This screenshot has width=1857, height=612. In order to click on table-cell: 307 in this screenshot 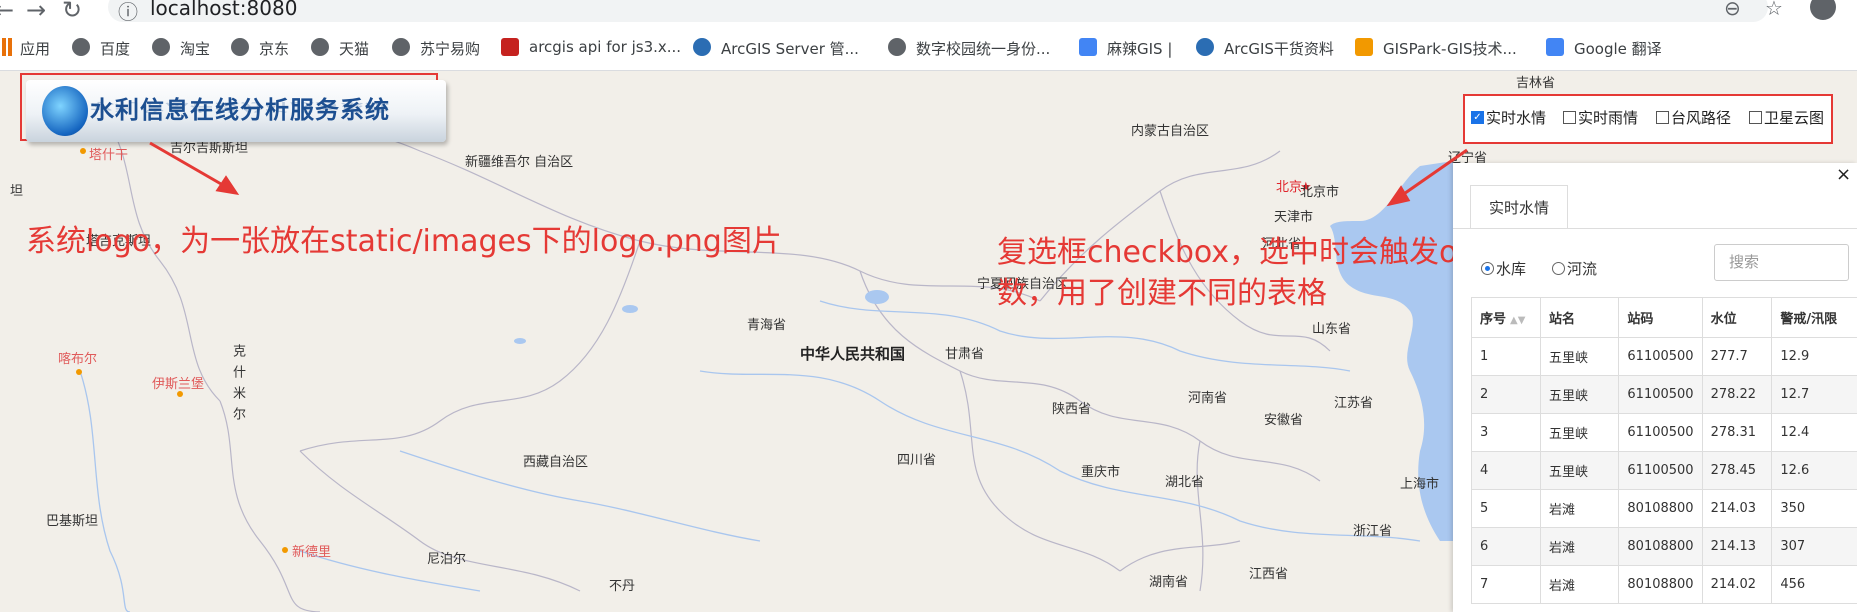, I will do `click(1814, 546)`.